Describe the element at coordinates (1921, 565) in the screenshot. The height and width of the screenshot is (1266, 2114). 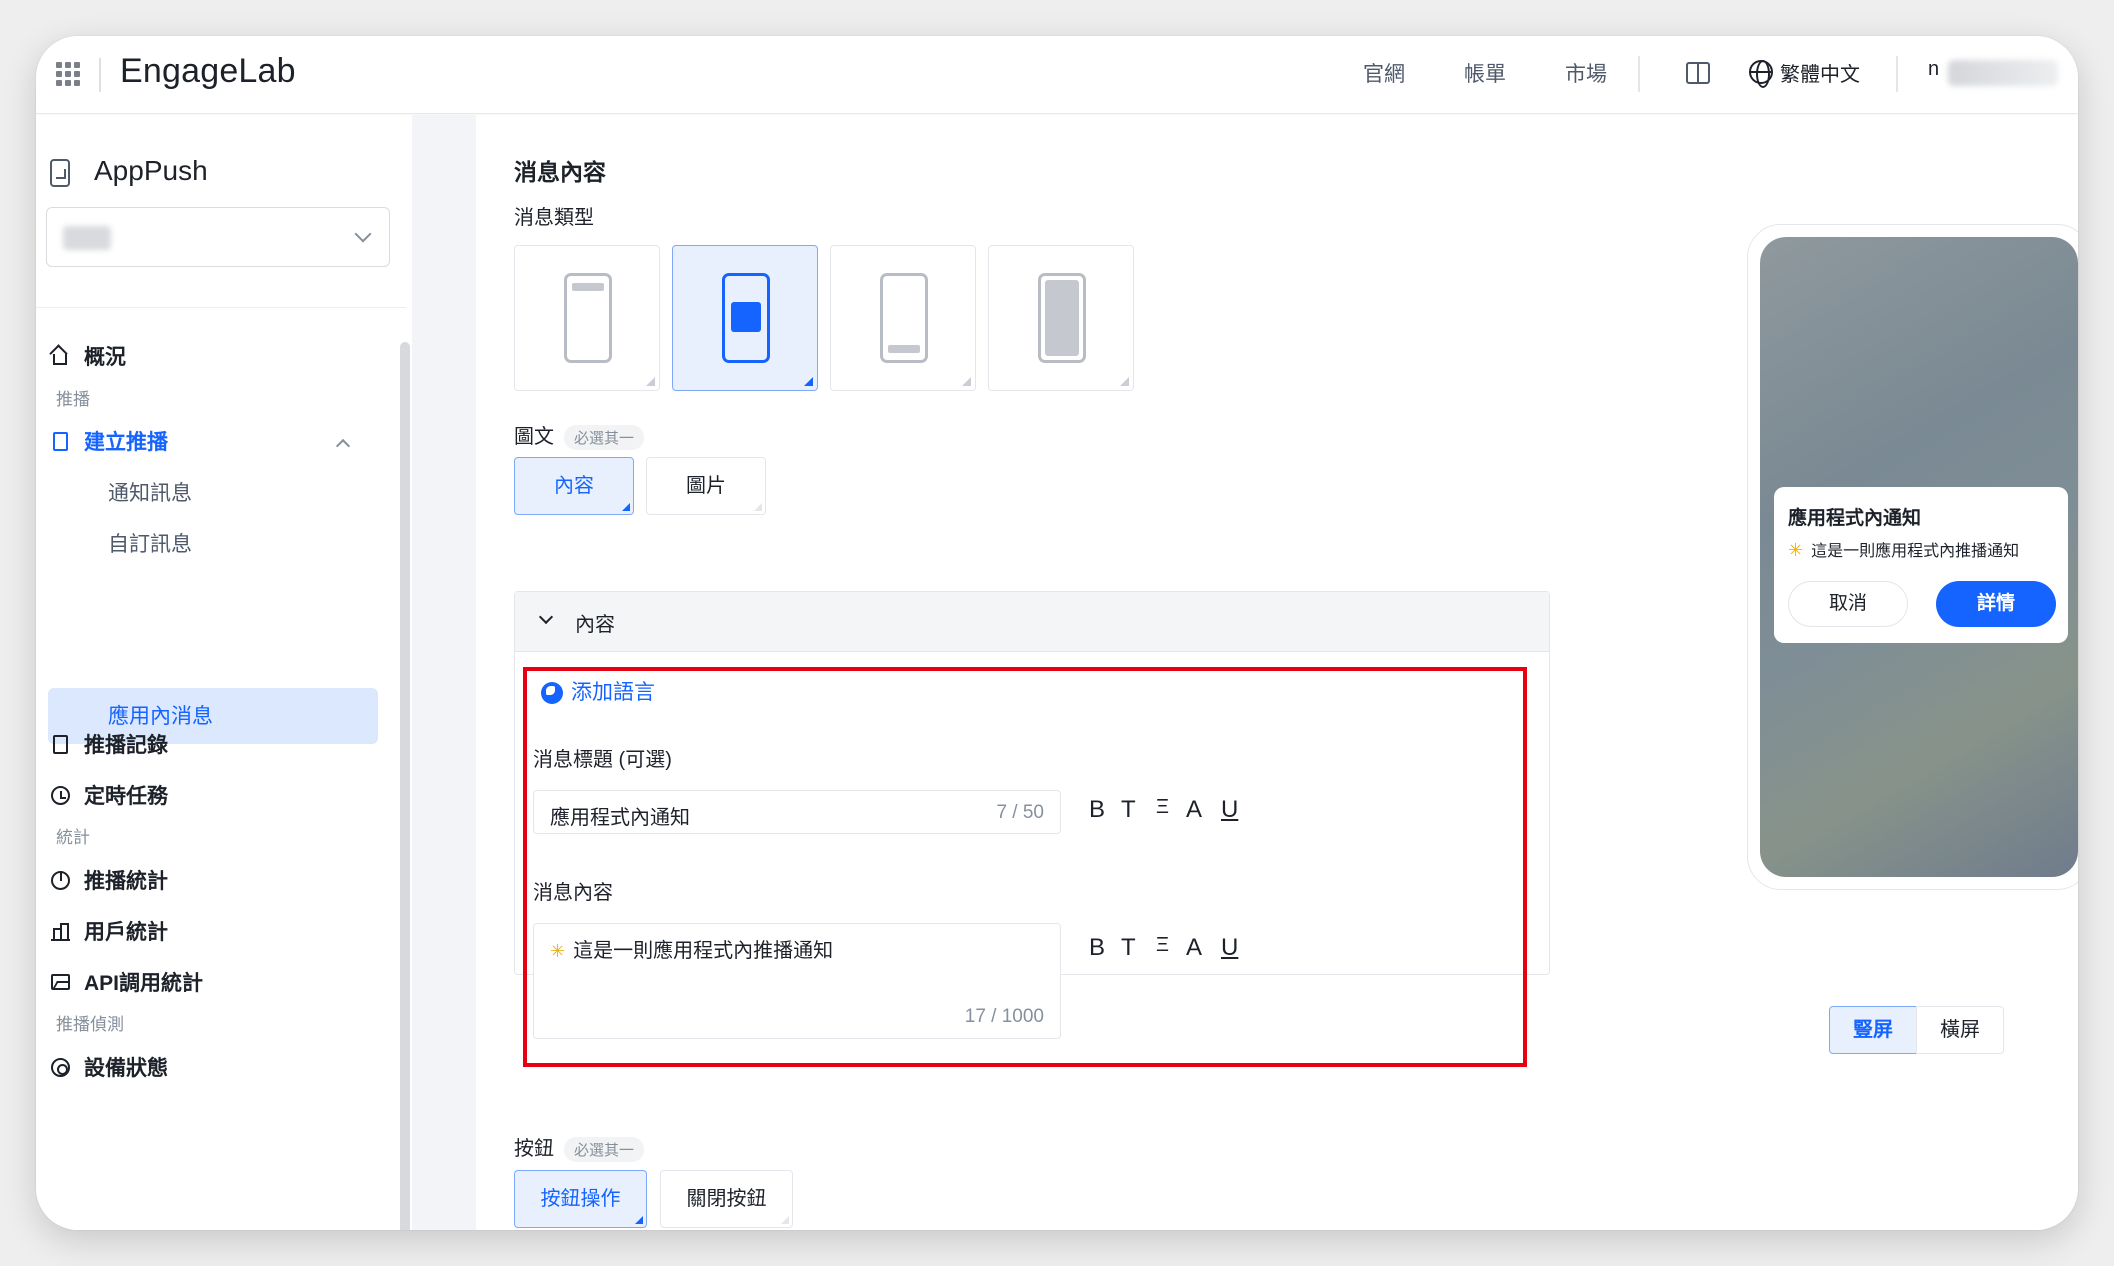
I see `in-app-notification-preview: 應用程式內通知 ✳ 這是一則應用程式內推播通知 取消 詳情` at that location.